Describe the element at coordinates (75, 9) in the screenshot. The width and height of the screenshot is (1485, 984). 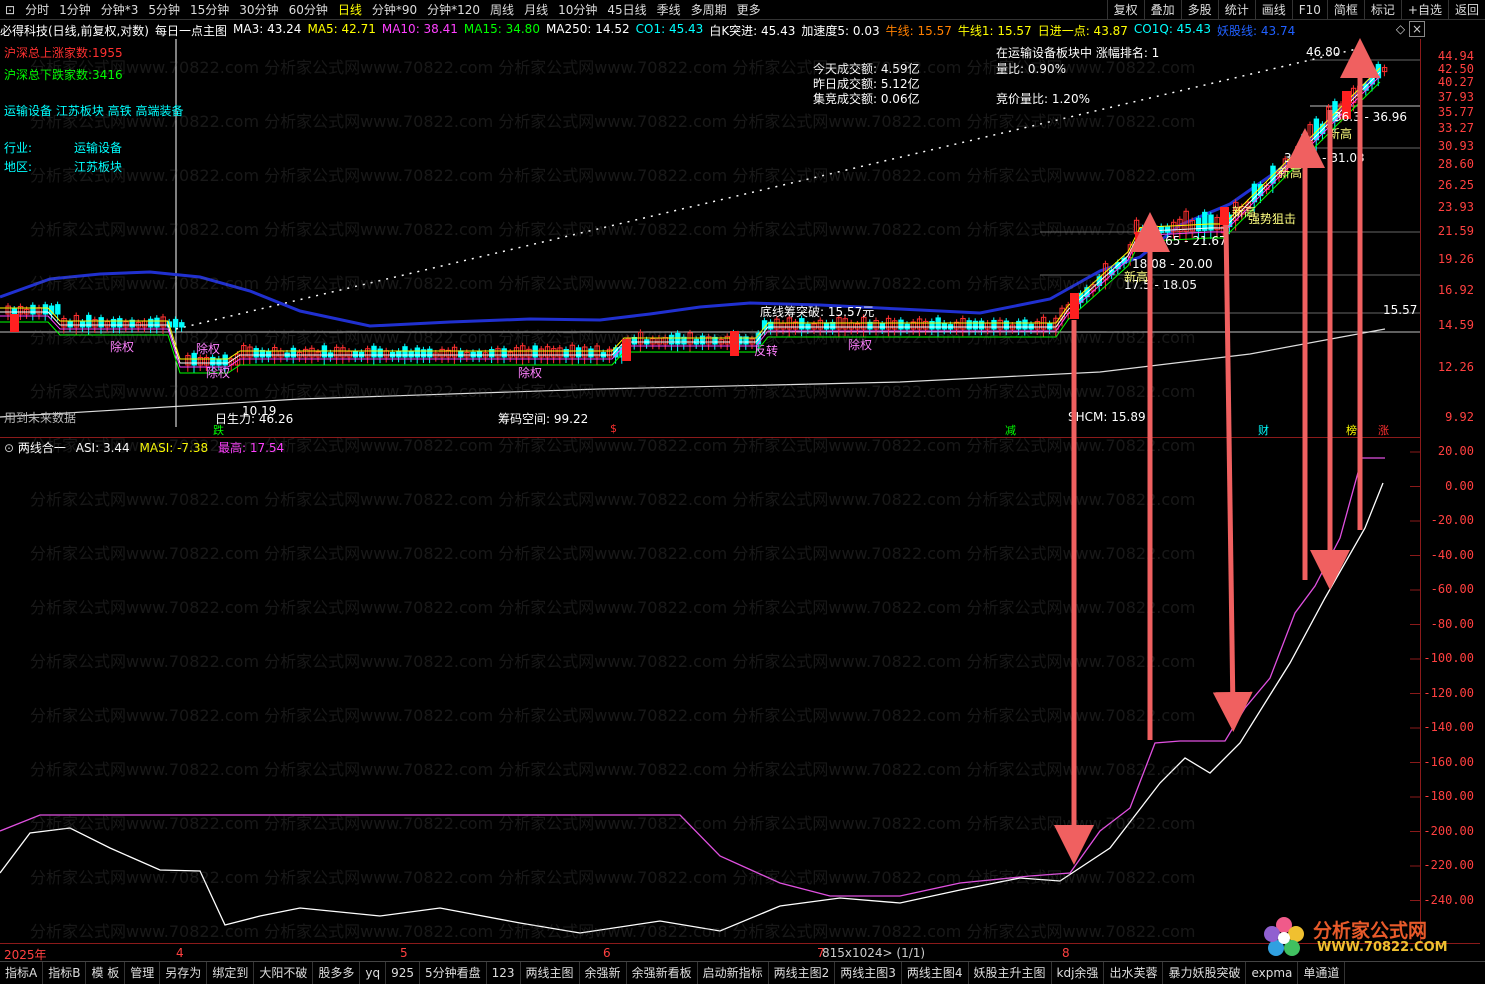
I see `period-tab-1: 1分钟` at that location.